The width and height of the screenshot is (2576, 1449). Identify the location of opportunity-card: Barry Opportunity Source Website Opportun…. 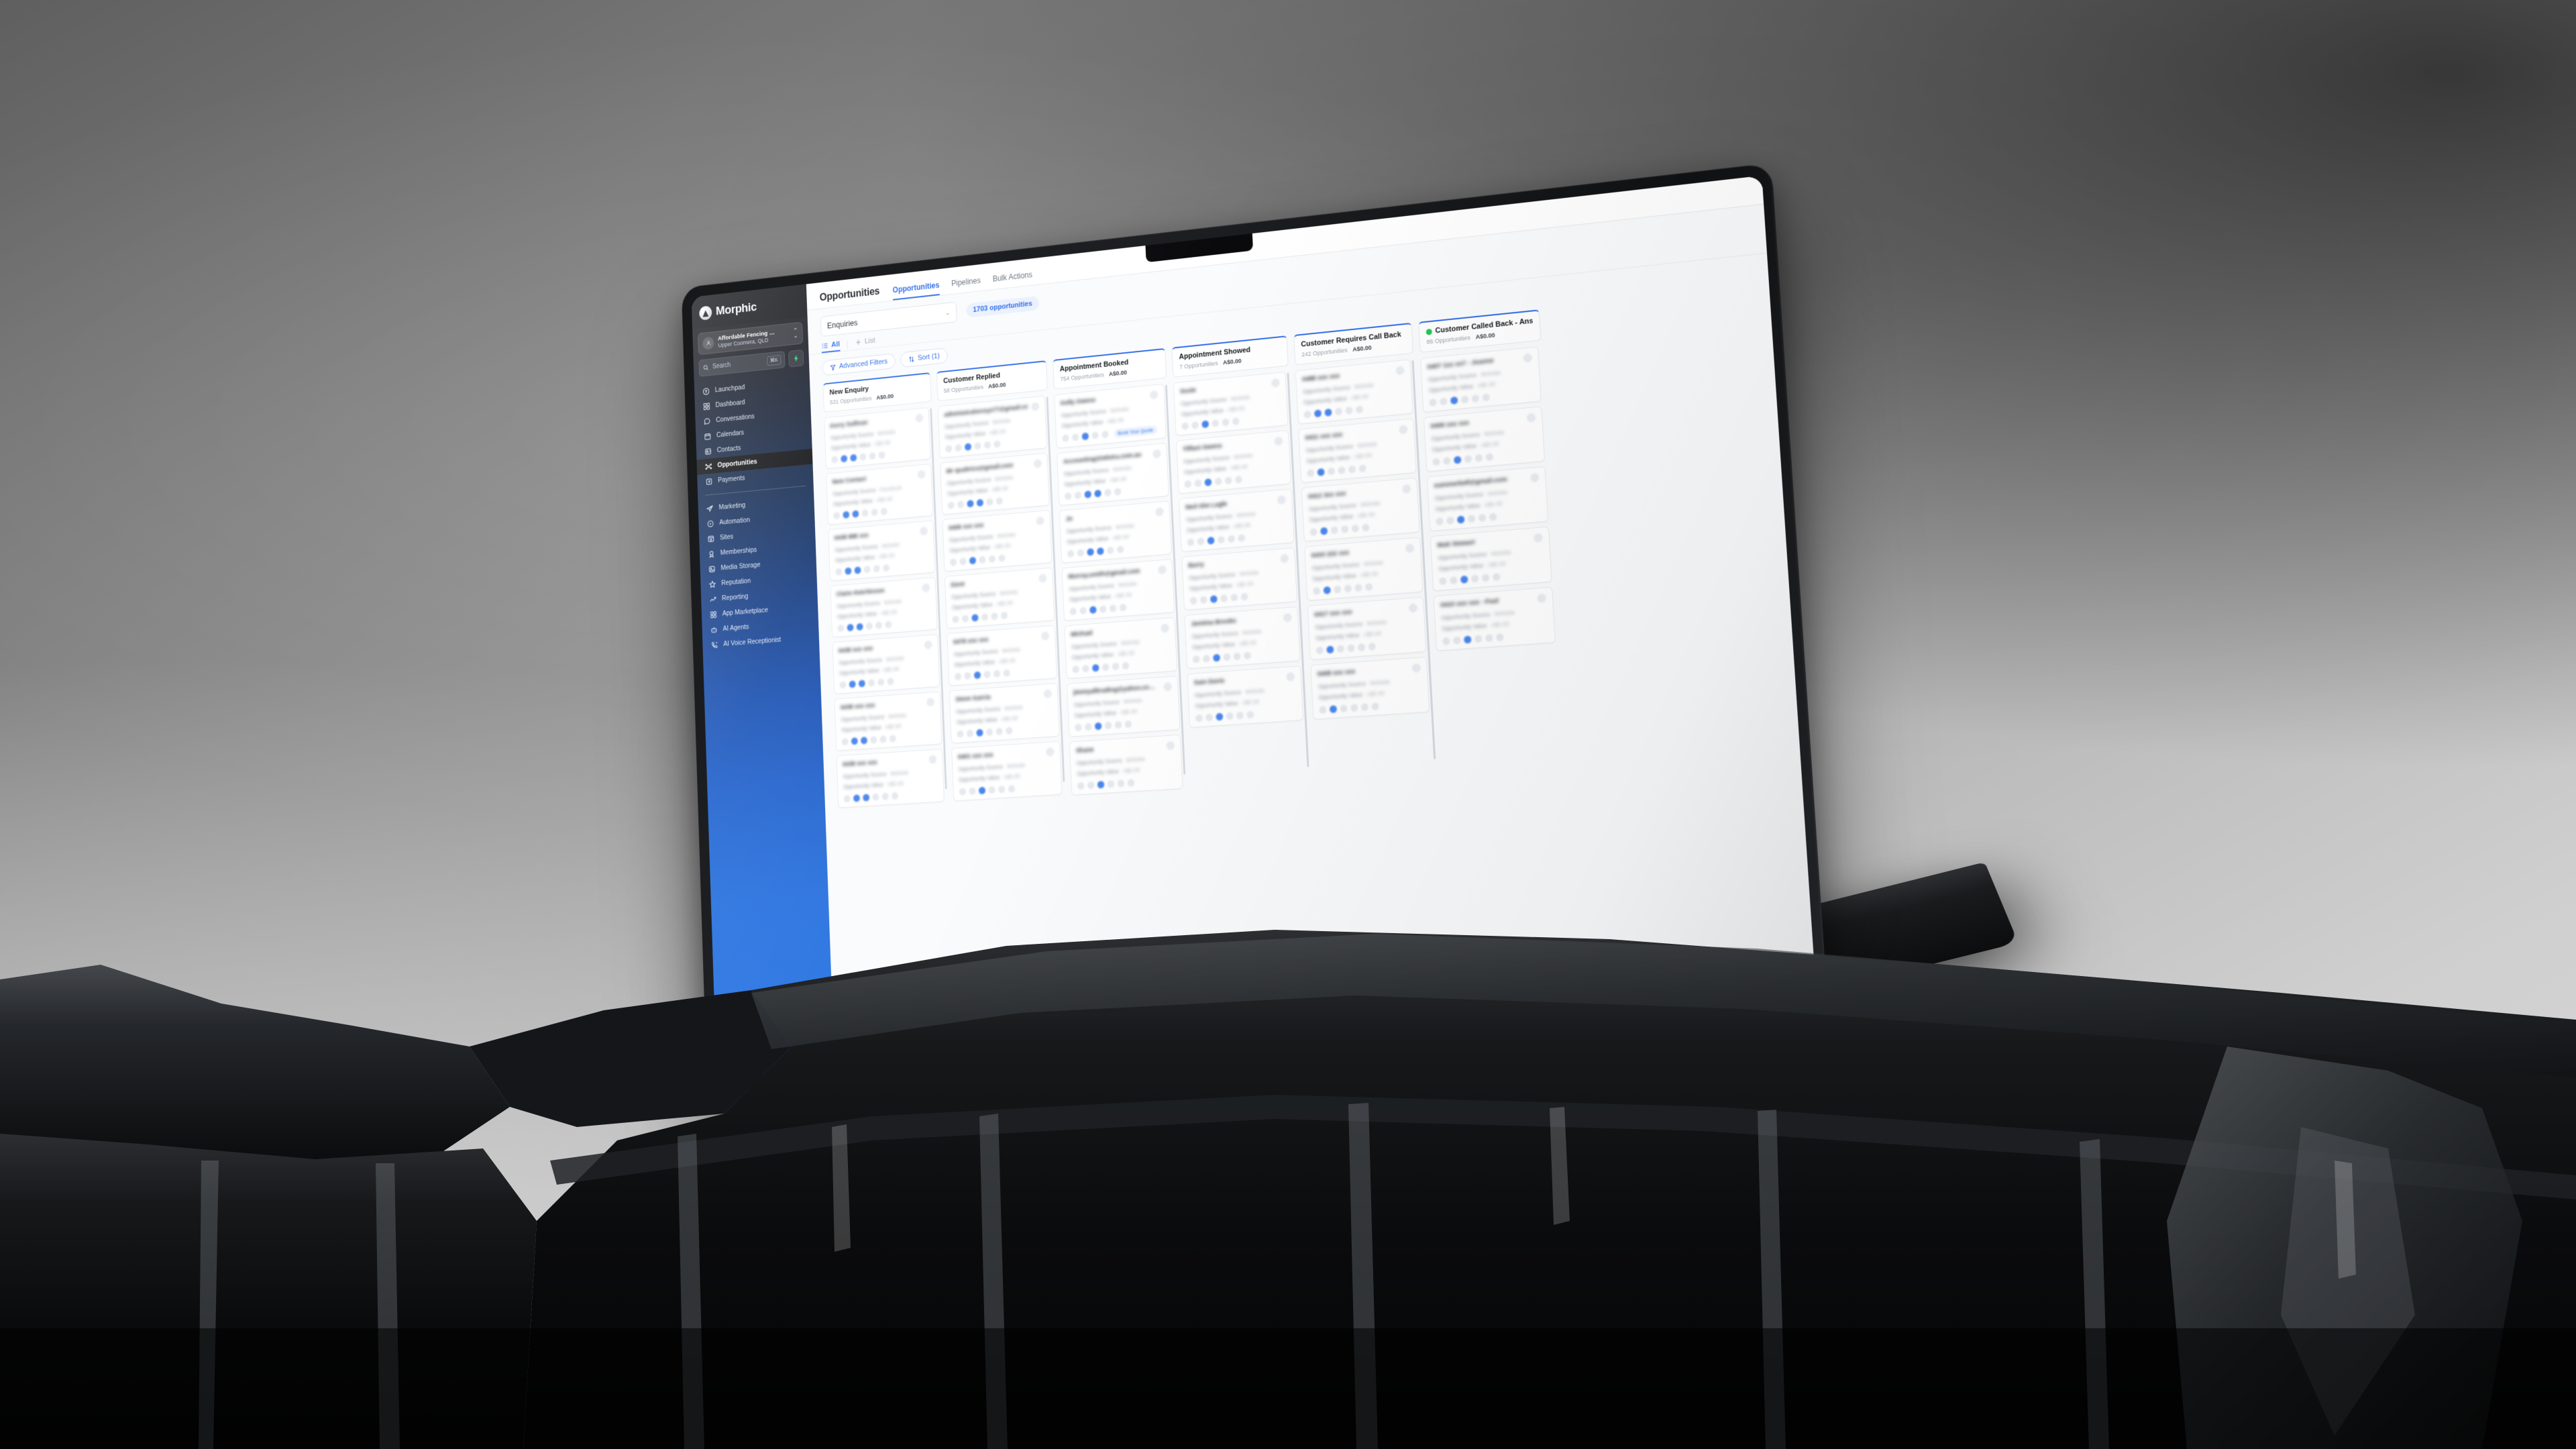
(1239, 578).